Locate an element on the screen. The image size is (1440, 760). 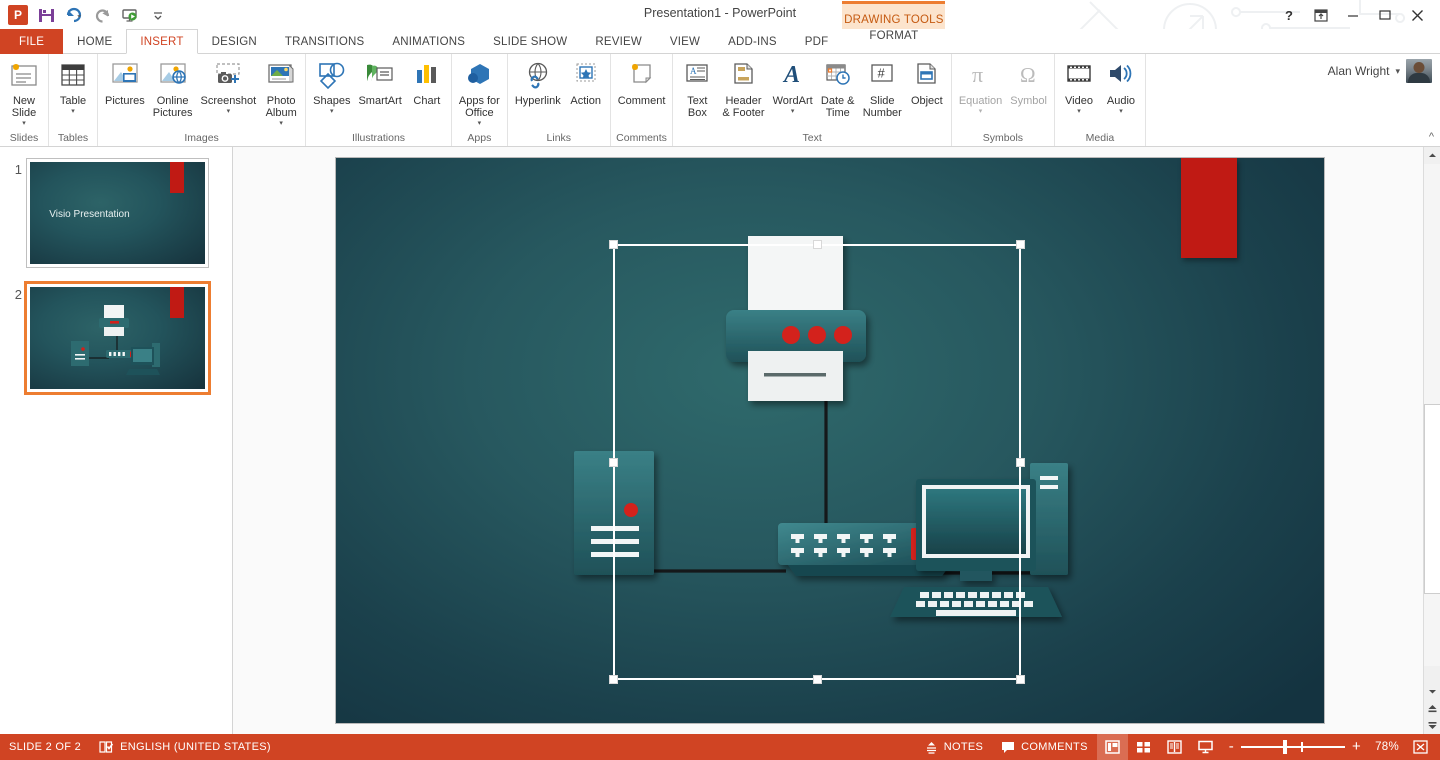
zoom-in-button: + is located at coordinates (1356, 746).